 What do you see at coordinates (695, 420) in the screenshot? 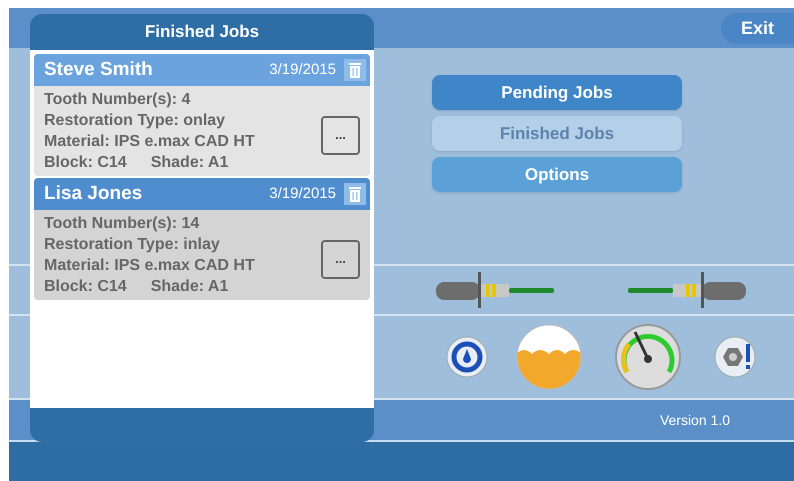
I see `version-label: Version 1.0` at bounding box center [695, 420].